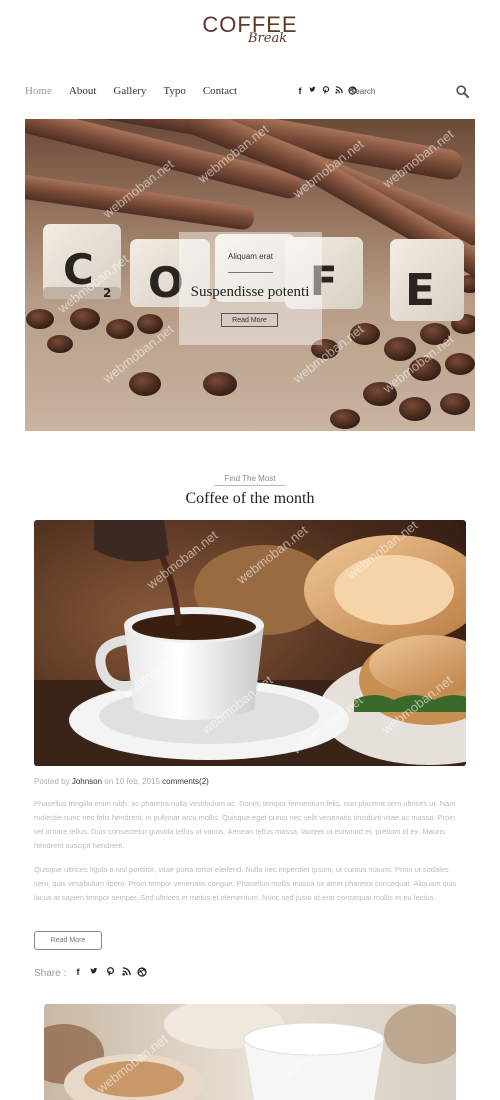  I want to click on hero-tag: Aliquam erat, so click(250, 257).